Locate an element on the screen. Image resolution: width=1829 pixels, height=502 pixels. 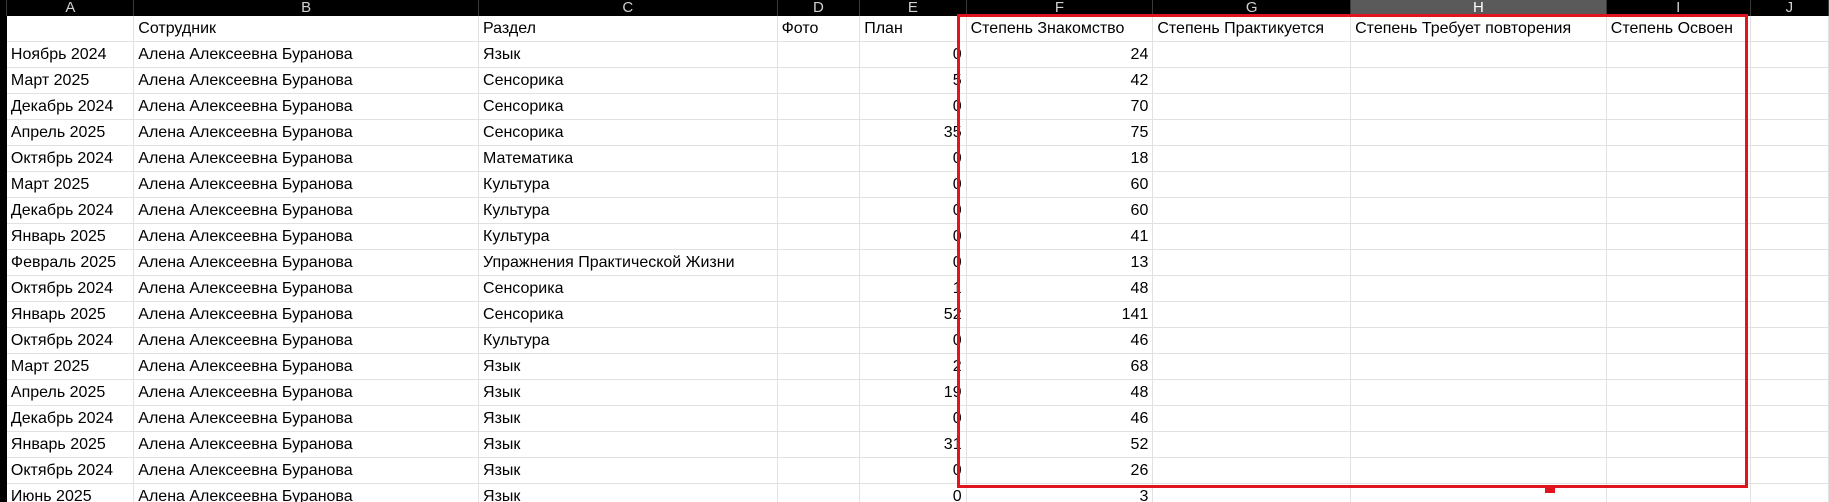
cell: 24 is located at coordinates (1060, 54).